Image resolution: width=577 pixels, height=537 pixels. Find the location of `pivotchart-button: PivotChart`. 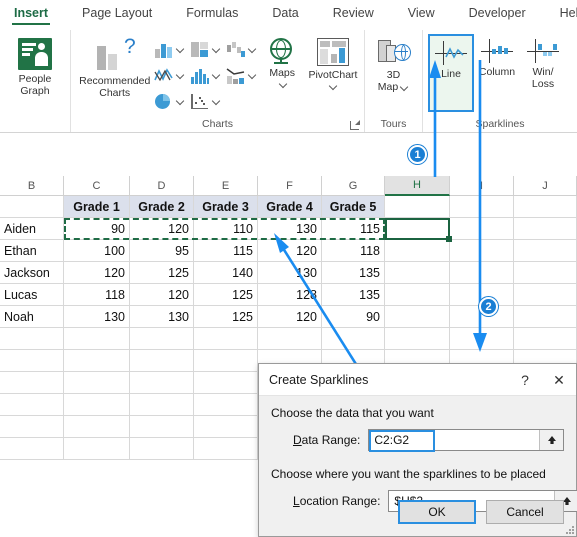

pivotchart-button: PivotChart is located at coordinates (333, 62).